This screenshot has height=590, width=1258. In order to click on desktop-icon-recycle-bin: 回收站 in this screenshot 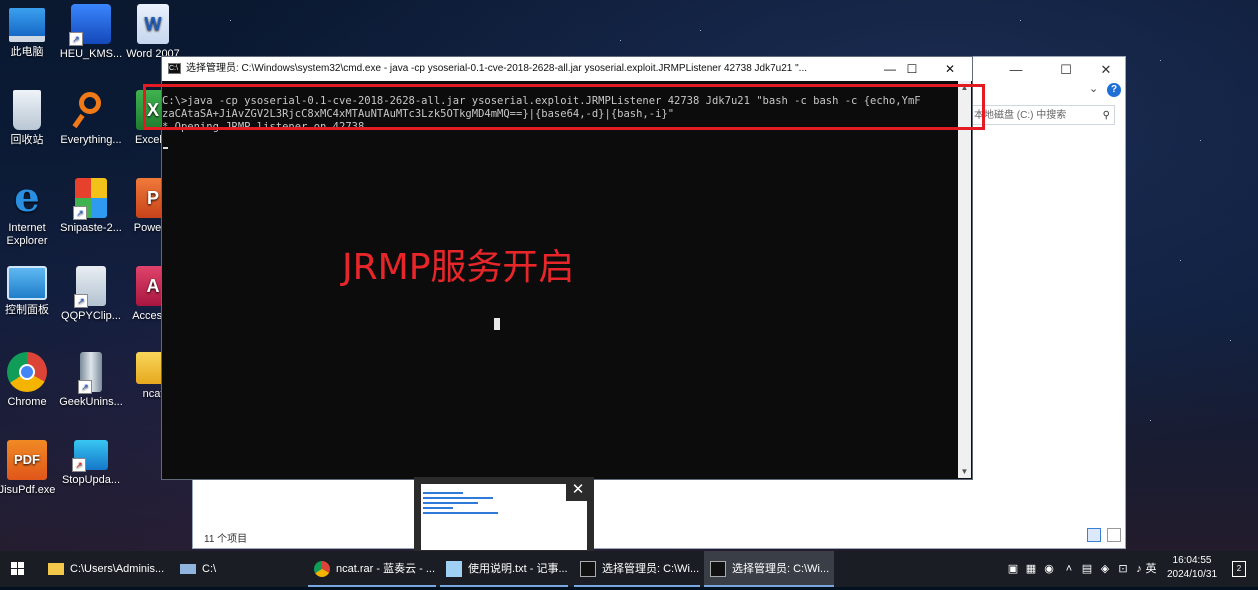, I will do `click(30, 118)`.